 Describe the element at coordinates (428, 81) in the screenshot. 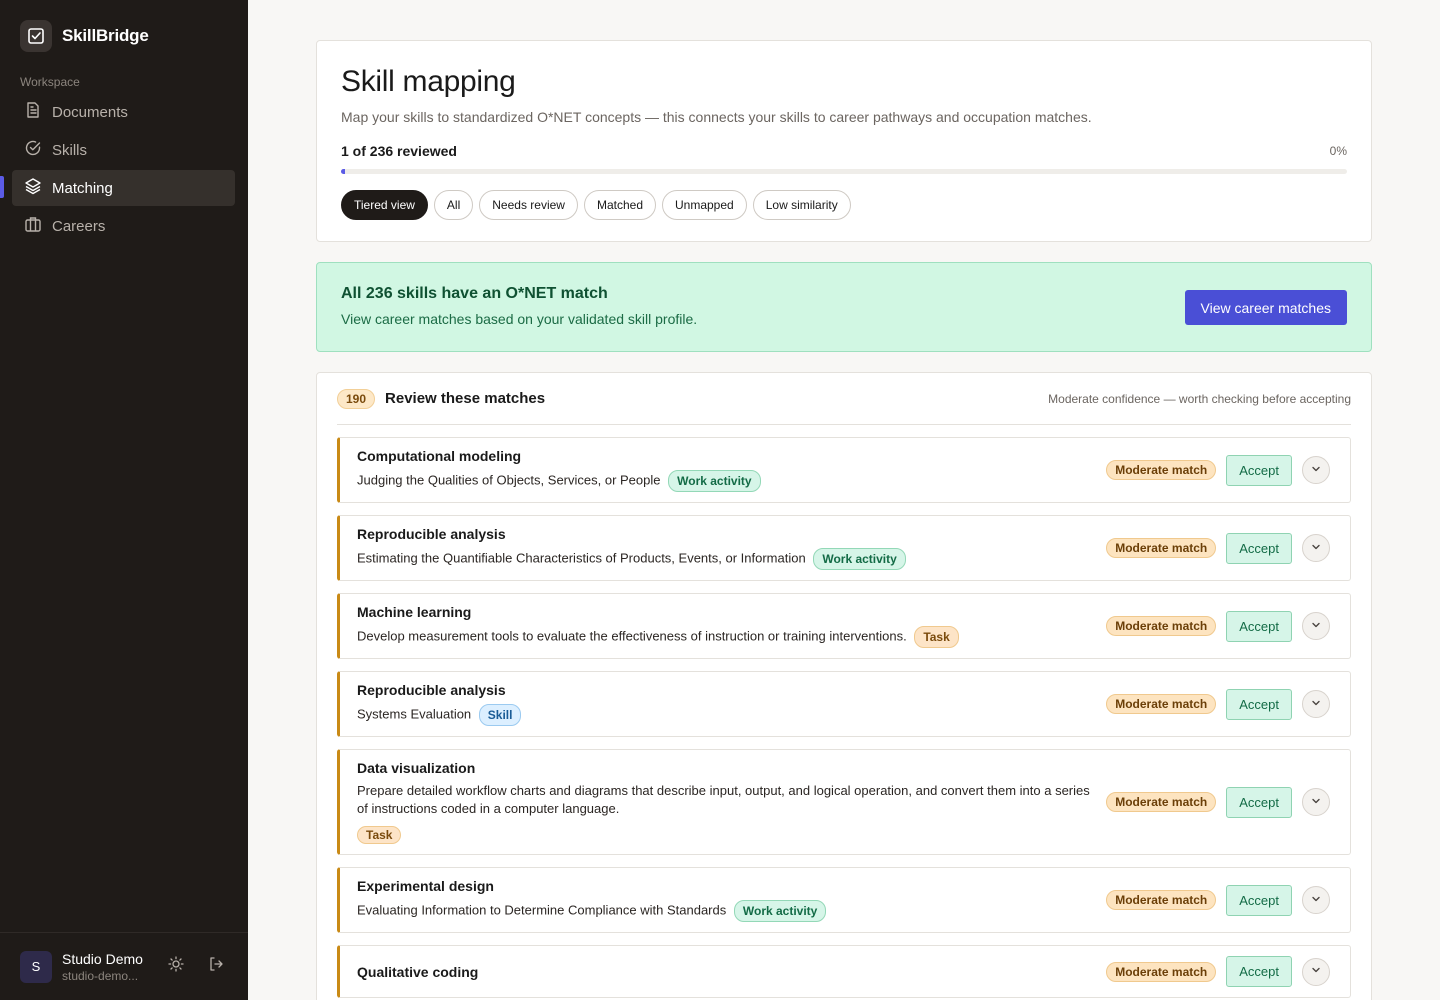

I see `page-title: Skill mapping` at that location.